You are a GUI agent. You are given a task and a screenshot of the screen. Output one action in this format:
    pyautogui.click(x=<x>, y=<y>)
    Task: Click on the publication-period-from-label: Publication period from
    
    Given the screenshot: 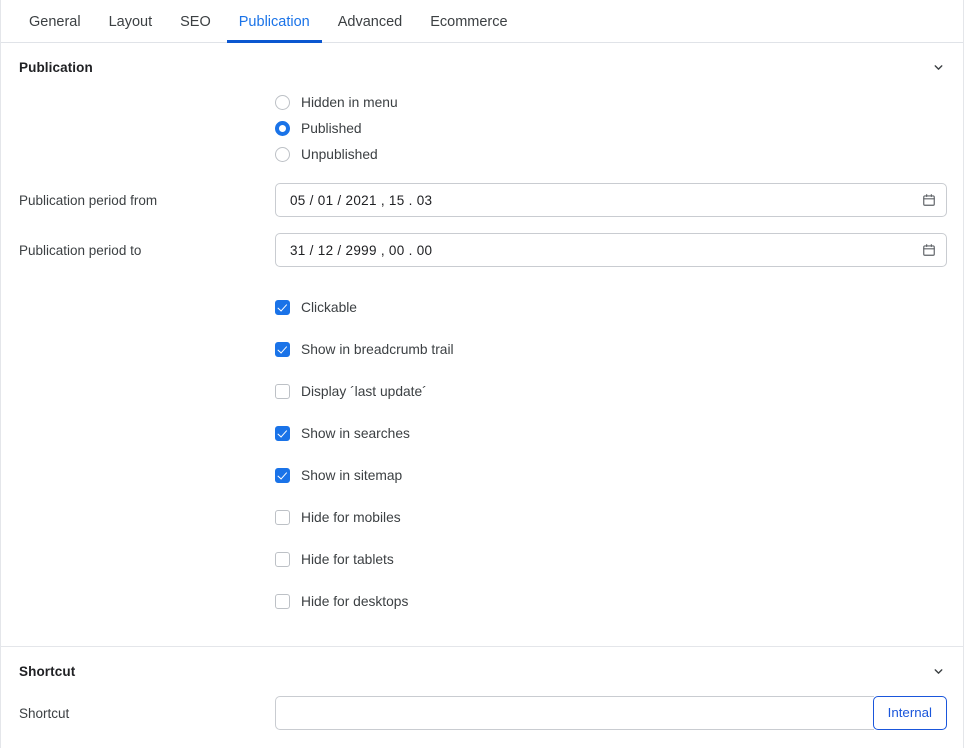 What is the action you would take?
    pyautogui.click(x=88, y=200)
    